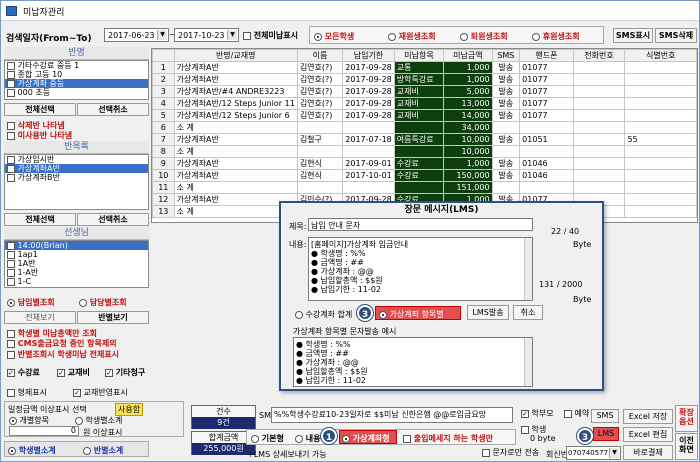 This screenshot has width=700, height=462. What do you see at coordinates (648, 434) in the screenshot?
I see `excel-edit-button: Excel 편집` at bounding box center [648, 434].